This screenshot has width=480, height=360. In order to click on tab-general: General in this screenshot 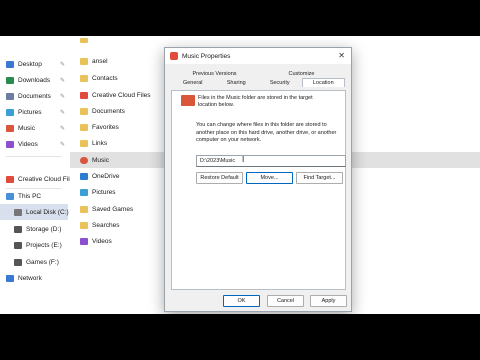, I will do `click(193, 82)`.